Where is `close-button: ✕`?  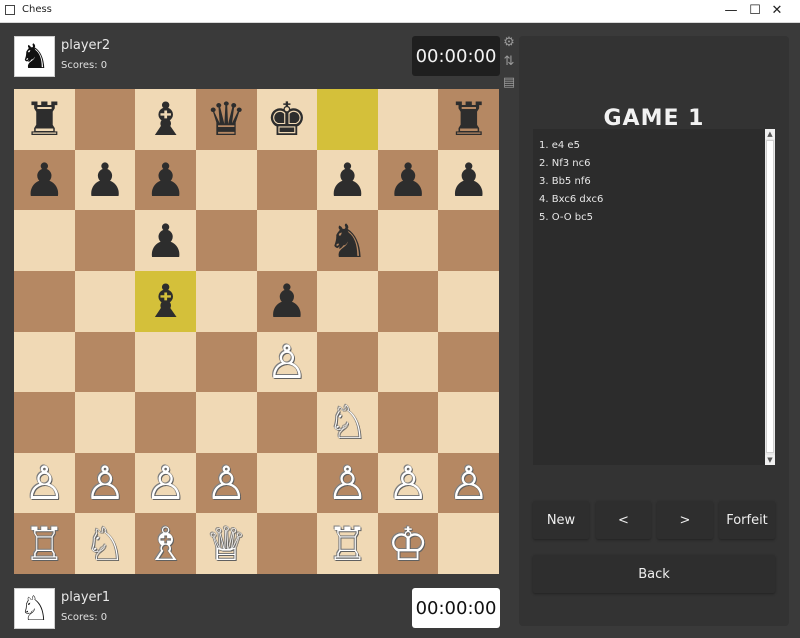 close-button: ✕ is located at coordinates (777, 11).